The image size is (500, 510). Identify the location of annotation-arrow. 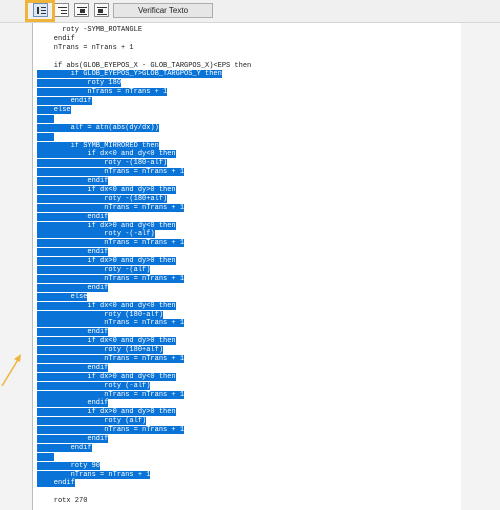
(11, 370).